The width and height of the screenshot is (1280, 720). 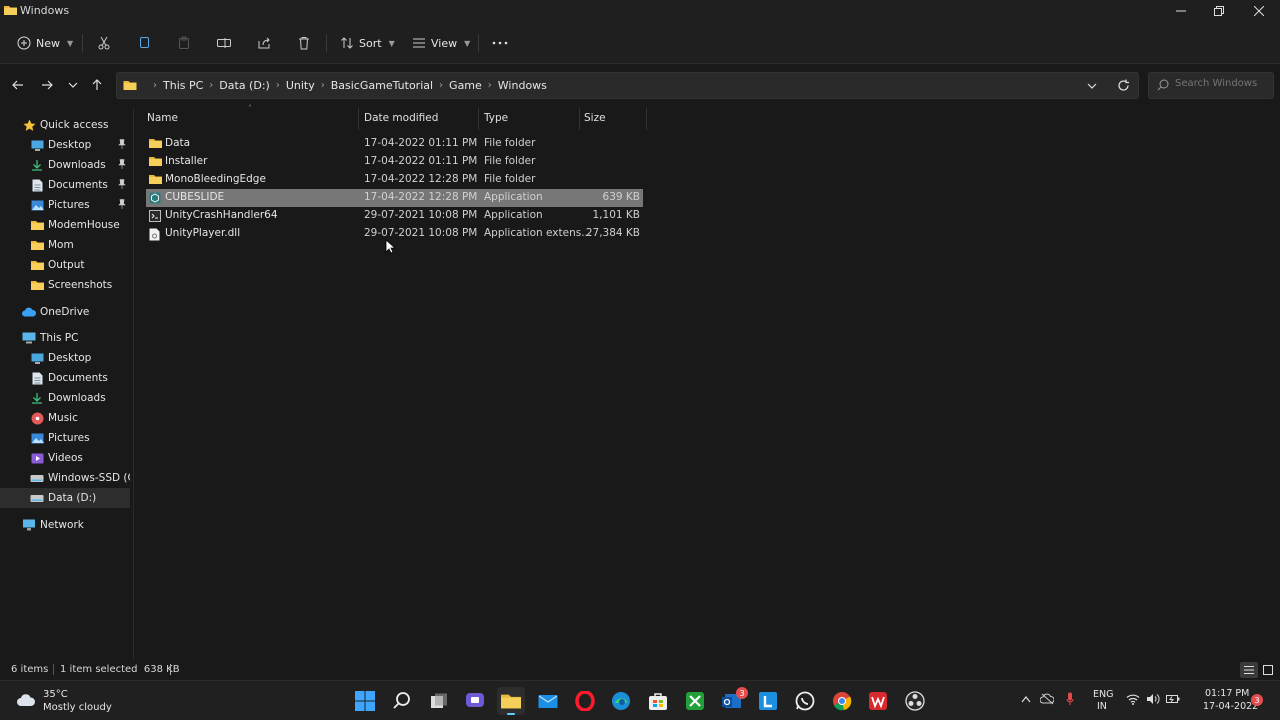 What do you see at coordinates (522, 85) in the screenshot?
I see `breadcrumb-windows: Windows` at bounding box center [522, 85].